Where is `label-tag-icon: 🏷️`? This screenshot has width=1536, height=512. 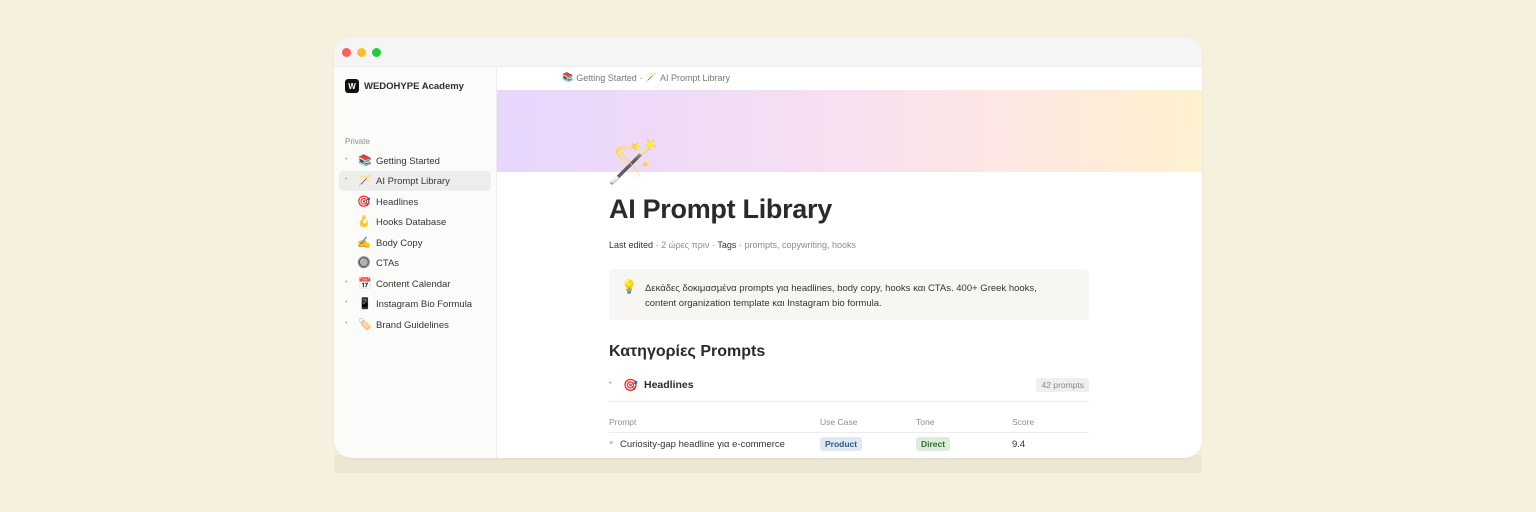
label-tag-icon: 🏷️ is located at coordinates (365, 325).